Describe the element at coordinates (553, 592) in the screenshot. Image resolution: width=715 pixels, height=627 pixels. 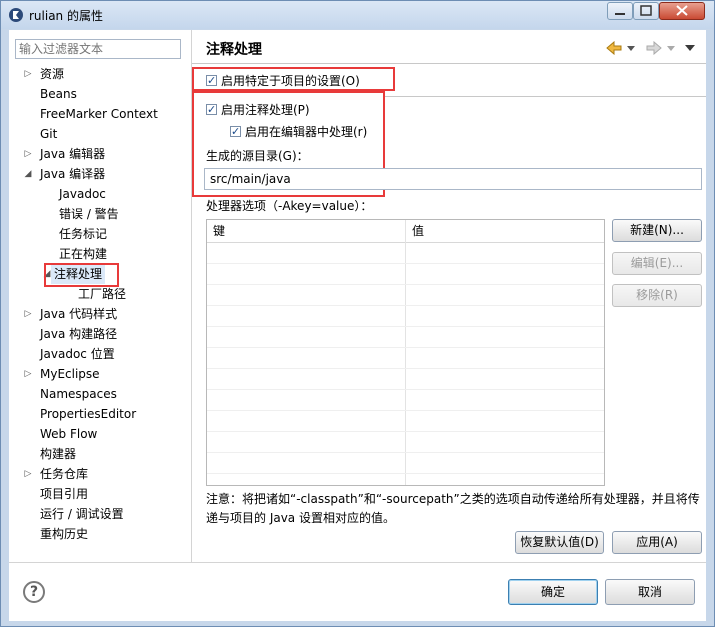
I see `ok-button: 确定` at that location.